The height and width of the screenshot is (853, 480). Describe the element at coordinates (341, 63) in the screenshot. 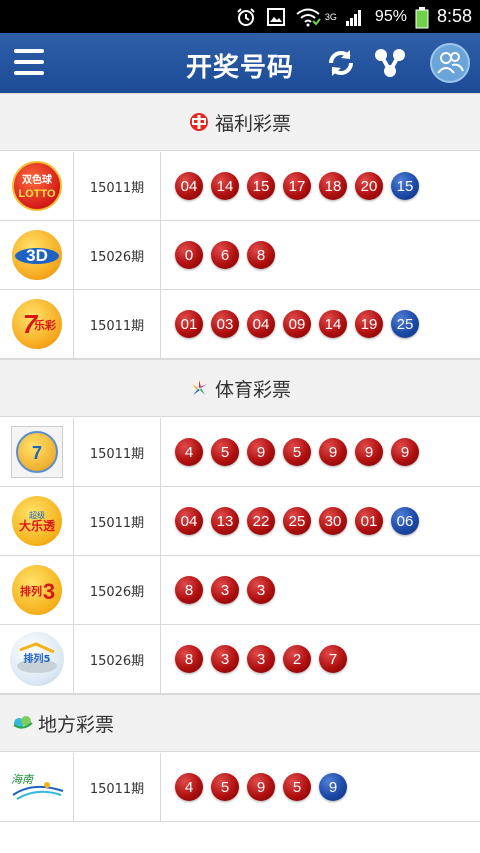

I see `refresh-icon` at that location.